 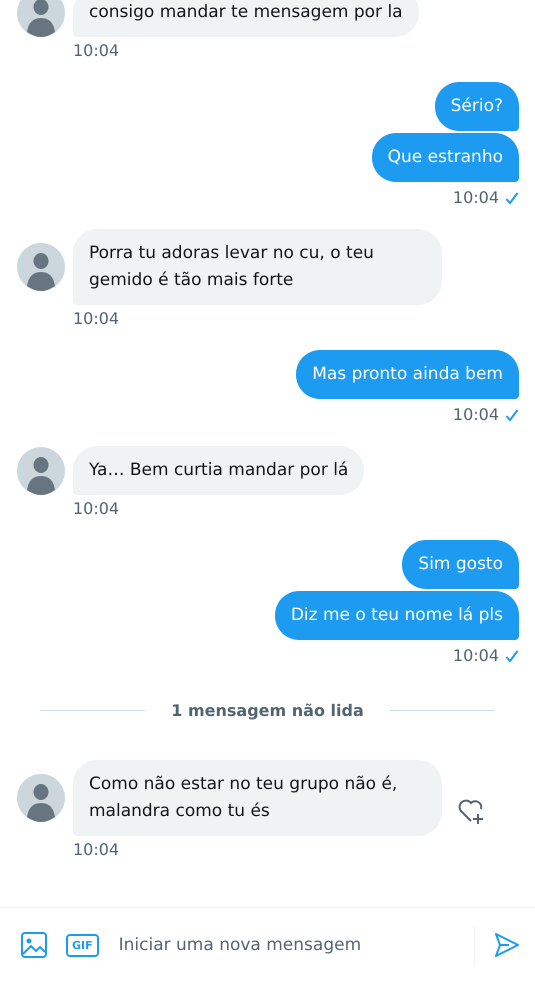 I want to click on send-icon, so click(x=507, y=945).